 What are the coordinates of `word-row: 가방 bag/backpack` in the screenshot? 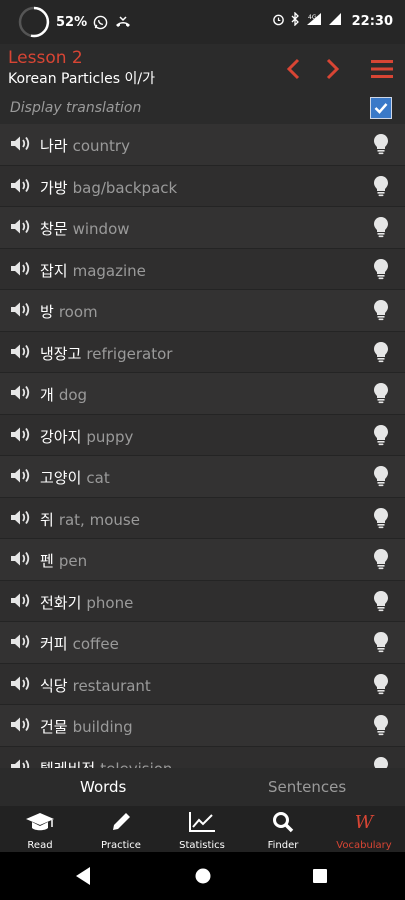 It's located at (202, 186).